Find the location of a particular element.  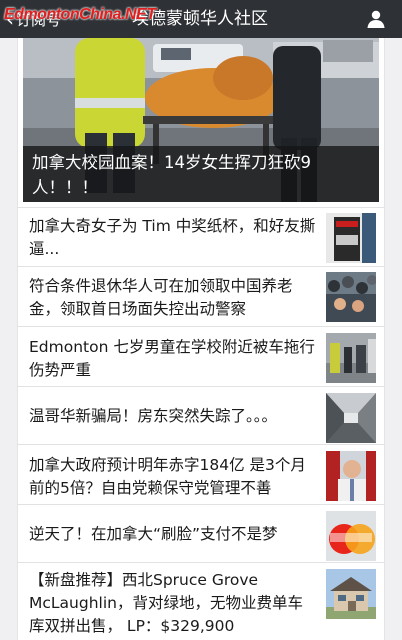

list-item: 加拿大政府预计明年赤字184亿 是3个月前的5倍？自由党赖保守党管理不善 is located at coordinates (201, 474).